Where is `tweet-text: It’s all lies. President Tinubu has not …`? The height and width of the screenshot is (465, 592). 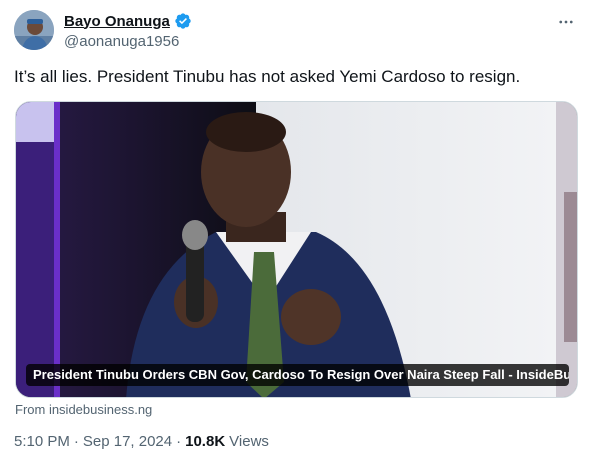 tweet-text: It’s all lies. President Tinubu has not … is located at coordinates (267, 76).